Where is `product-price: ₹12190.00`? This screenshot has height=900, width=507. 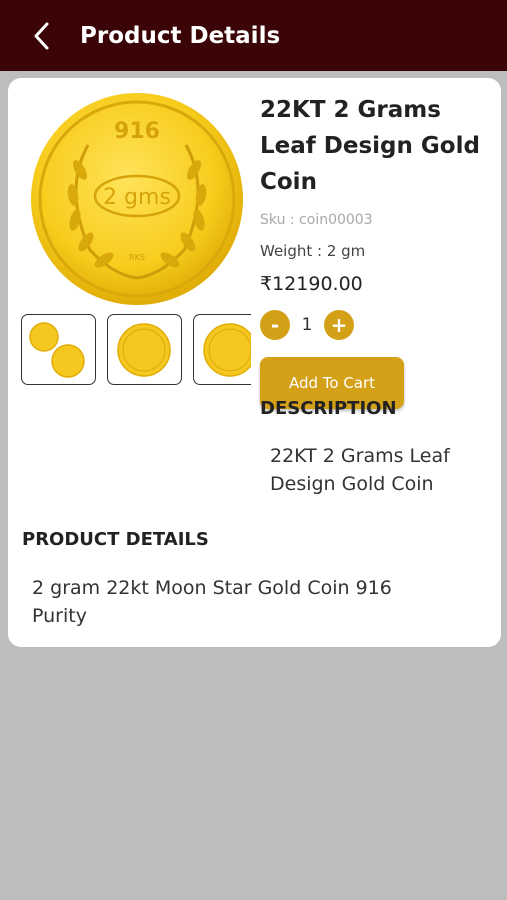
product-price: ₹12190.00 is located at coordinates (311, 284).